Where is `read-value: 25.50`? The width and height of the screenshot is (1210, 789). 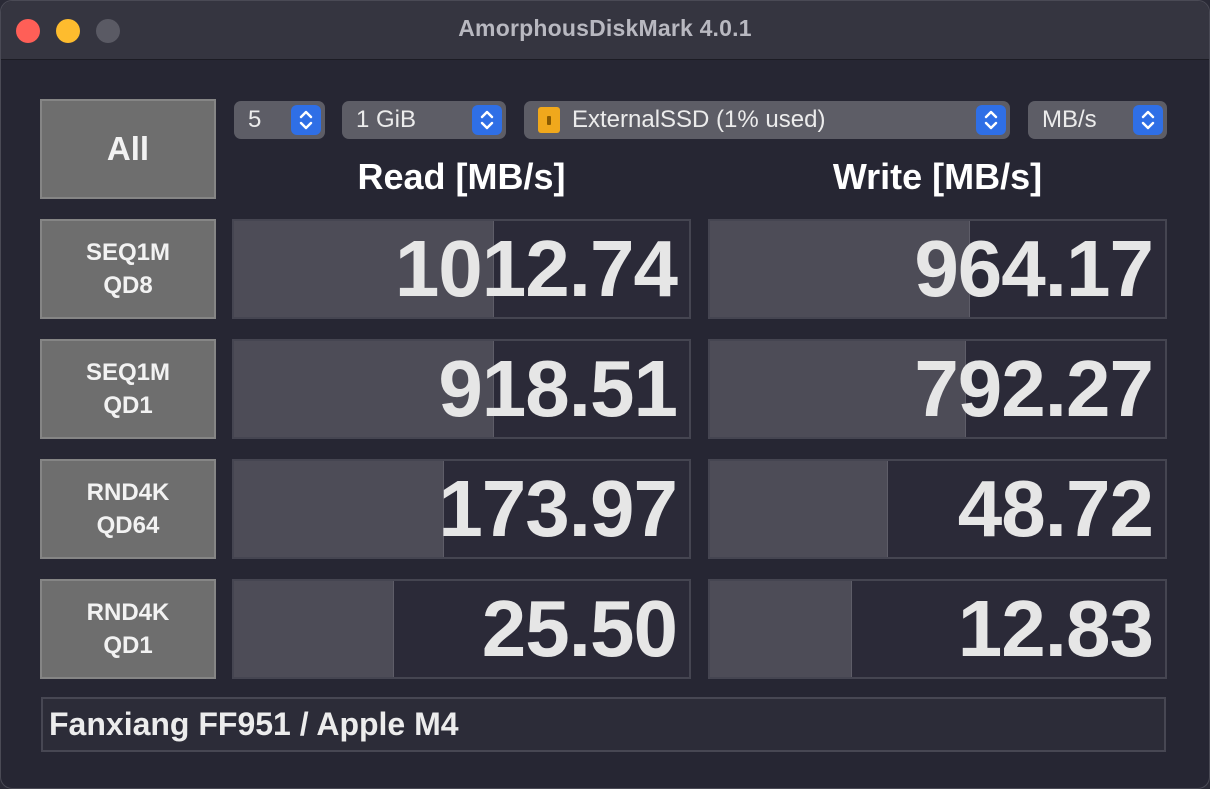
read-value: 25.50 is located at coordinates (579, 628).